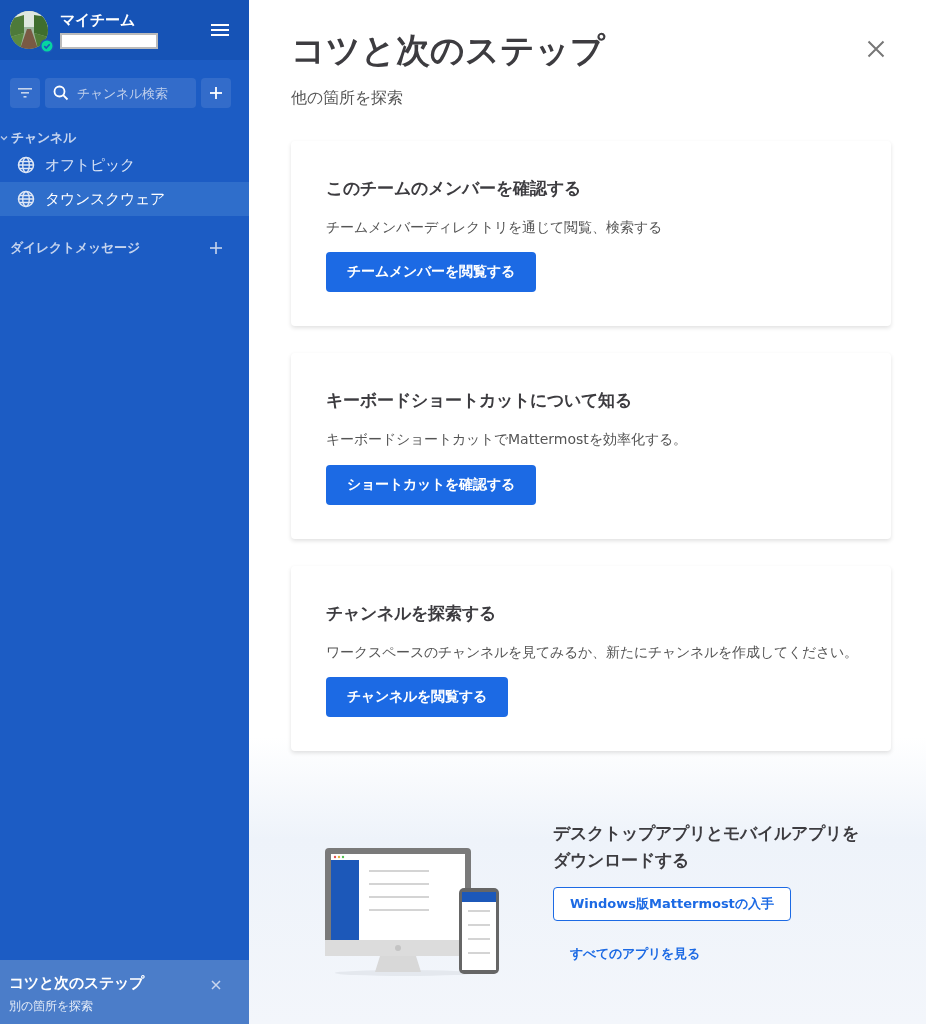 The width and height of the screenshot is (926, 1024). What do you see at coordinates (507, 440) in the screenshot?
I see `card-description: キーボードショートカットでMattermostを効率化する。` at bounding box center [507, 440].